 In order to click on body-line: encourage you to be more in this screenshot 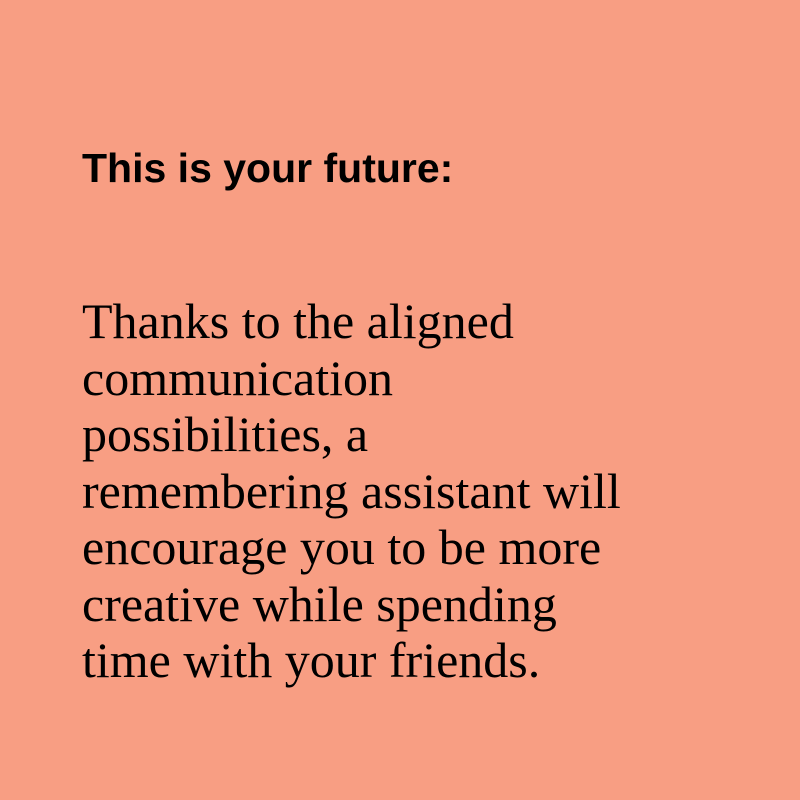, I will do `click(342, 547)`.